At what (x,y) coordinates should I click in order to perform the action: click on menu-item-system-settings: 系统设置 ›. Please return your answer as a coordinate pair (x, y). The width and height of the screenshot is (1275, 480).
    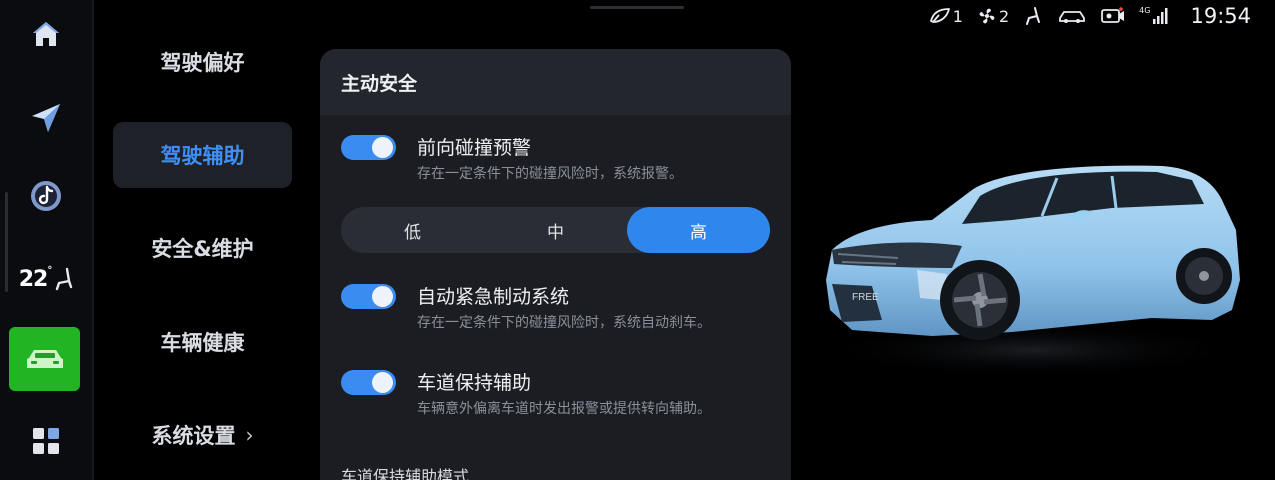
    Looking at the image, I should click on (202, 435).